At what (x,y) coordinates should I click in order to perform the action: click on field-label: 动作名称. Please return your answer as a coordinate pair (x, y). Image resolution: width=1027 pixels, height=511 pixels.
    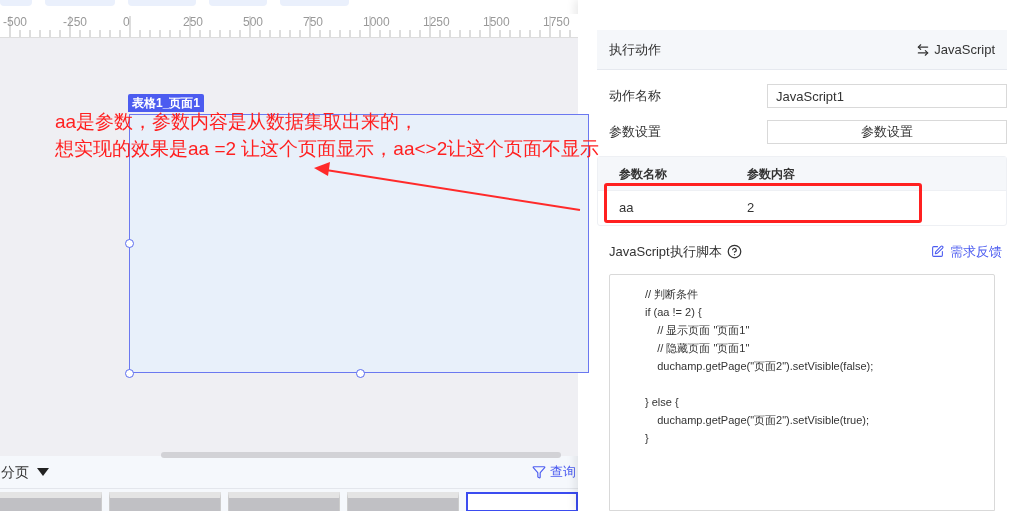
    Looking at the image, I should click on (635, 96).